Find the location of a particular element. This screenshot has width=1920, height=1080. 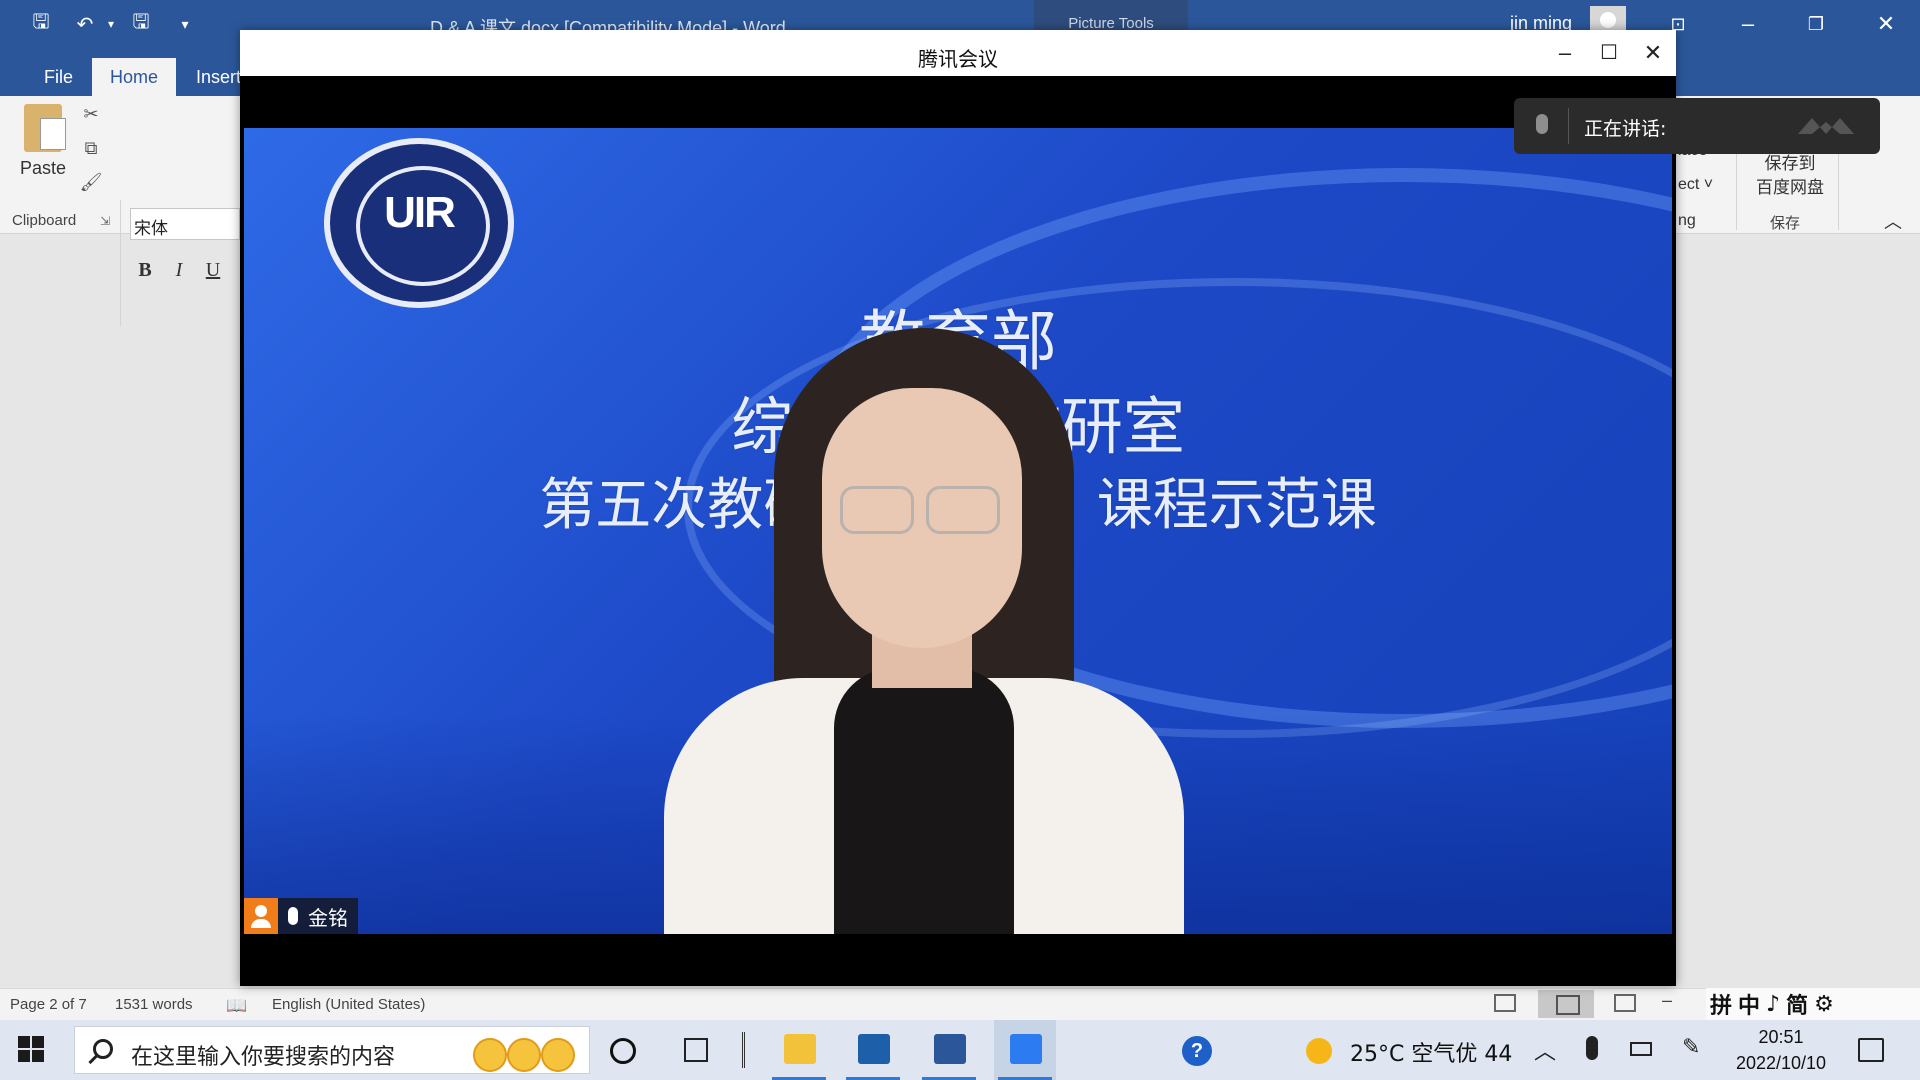

participant-avatar-icon is located at coordinates (261, 916).